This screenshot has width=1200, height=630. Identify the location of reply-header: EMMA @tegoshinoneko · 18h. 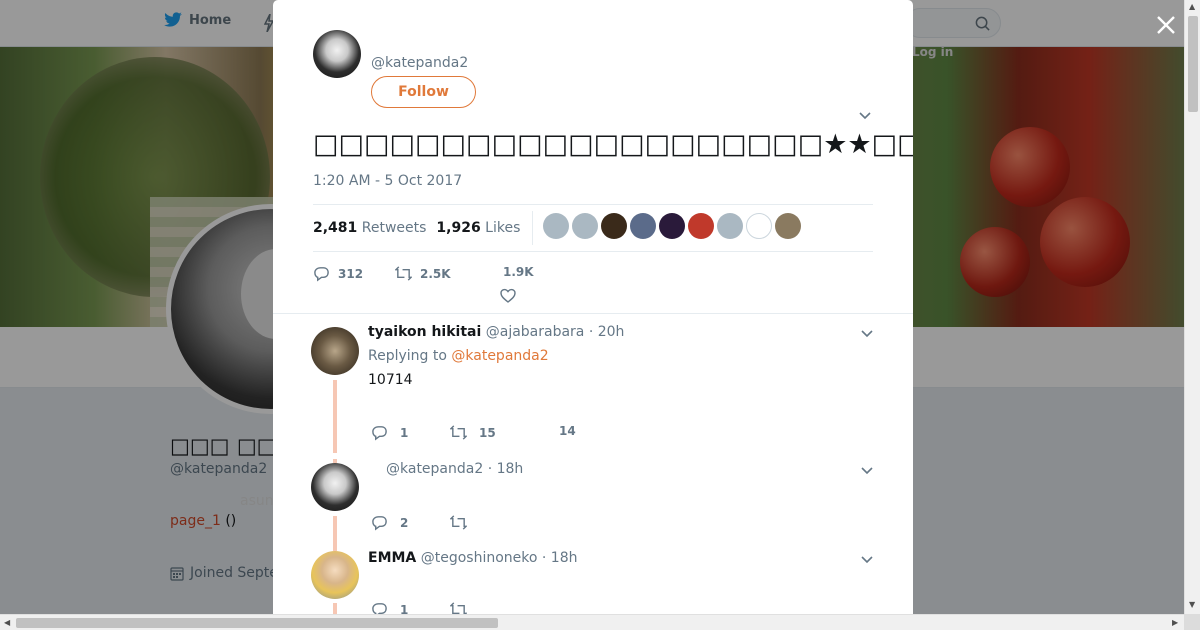
(472, 558).